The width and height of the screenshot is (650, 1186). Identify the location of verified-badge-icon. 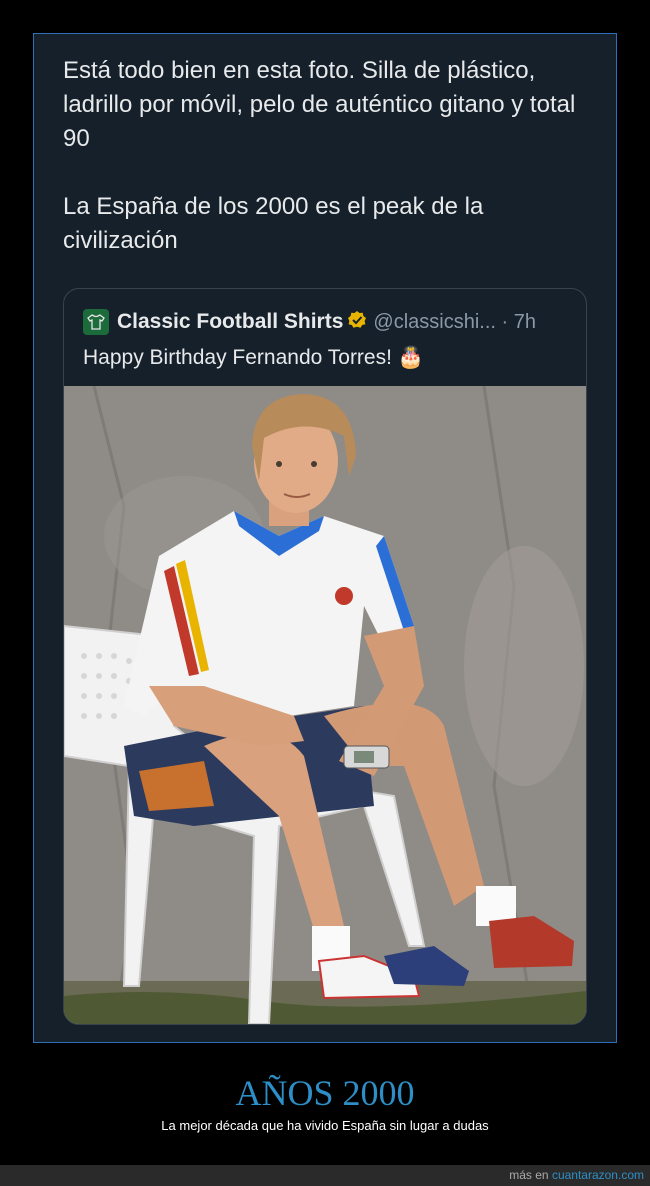
(357, 322).